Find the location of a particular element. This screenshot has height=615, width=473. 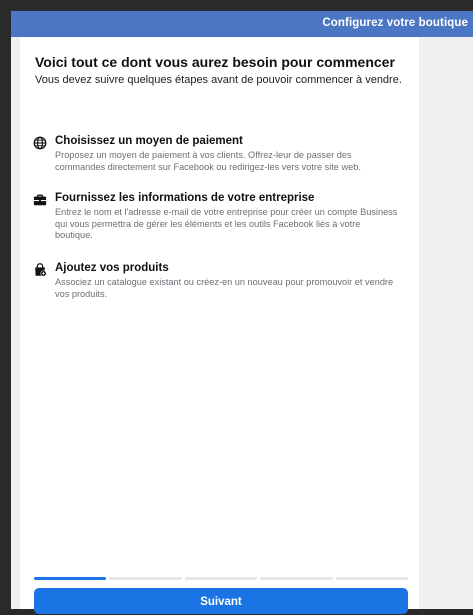

window-title: Configurez votre boutique is located at coordinates (395, 23).